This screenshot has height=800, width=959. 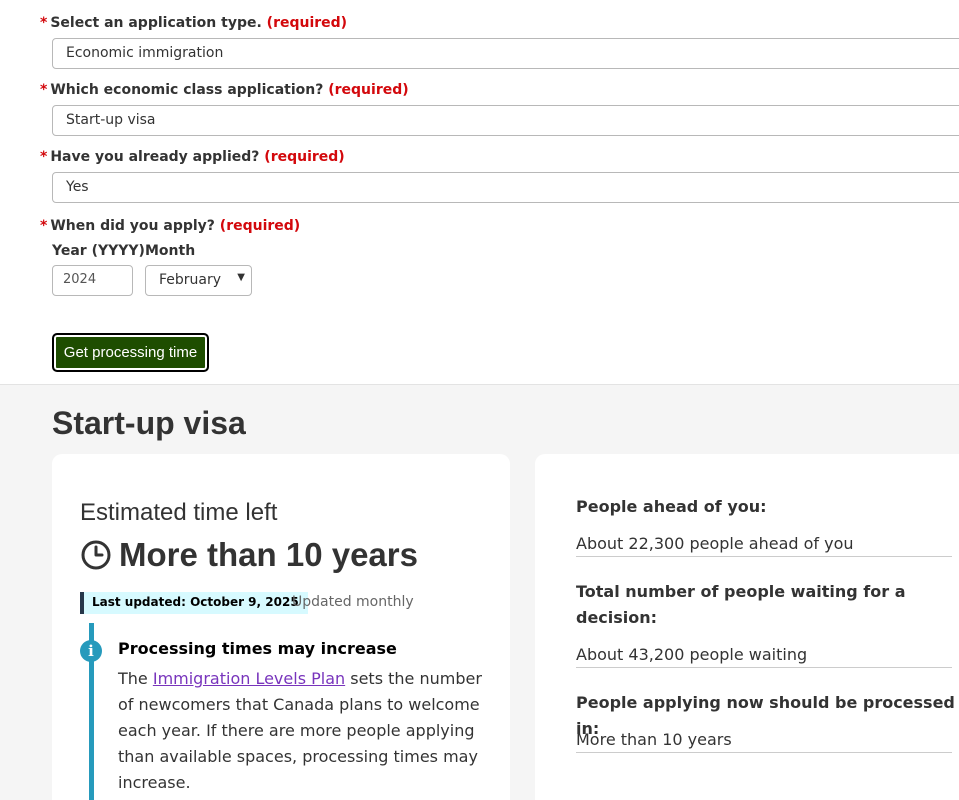 I want to click on chevron-down-icon: ▼, so click(x=241, y=277).